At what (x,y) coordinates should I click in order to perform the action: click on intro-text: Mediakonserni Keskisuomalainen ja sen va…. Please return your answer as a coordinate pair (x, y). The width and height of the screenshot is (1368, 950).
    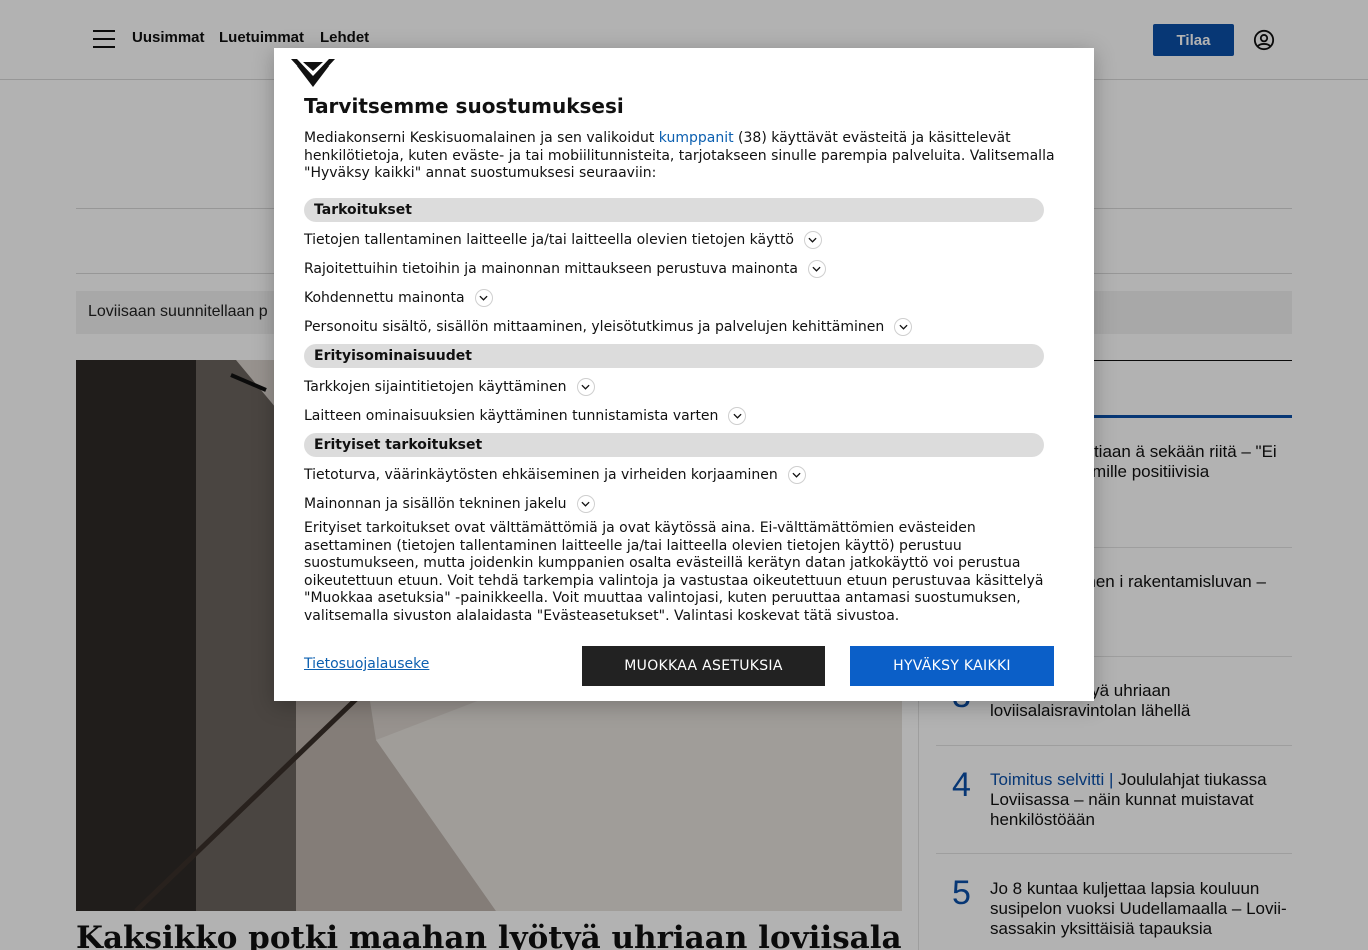
    Looking at the image, I should click on (481, 138).